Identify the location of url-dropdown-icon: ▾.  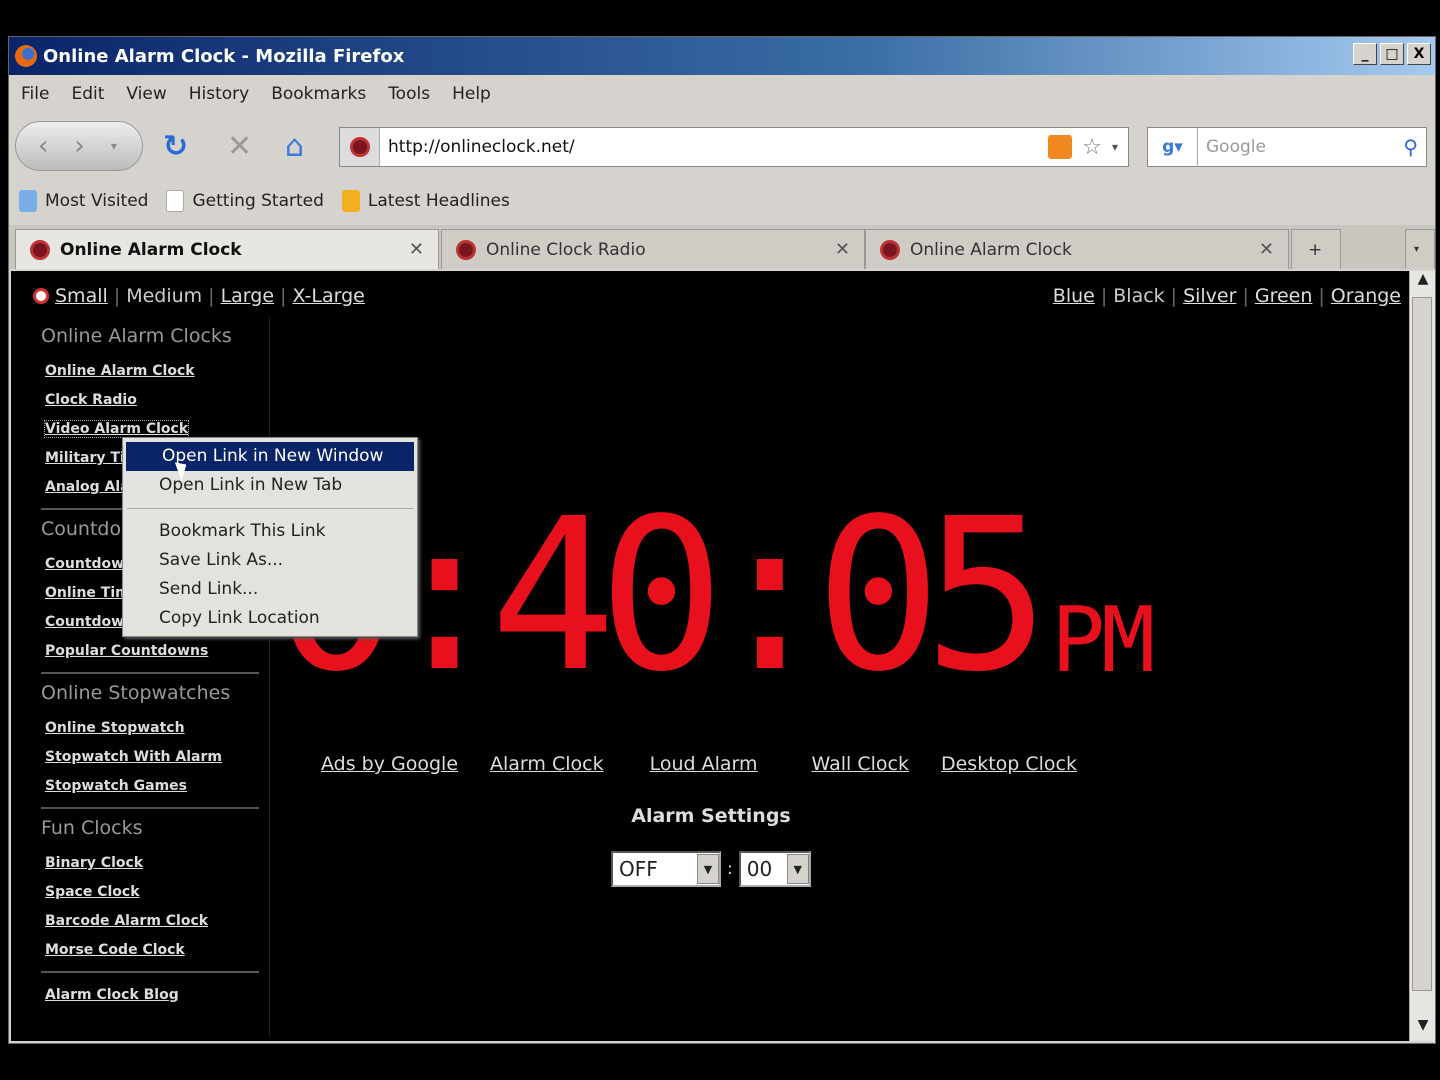
(1115, 147).